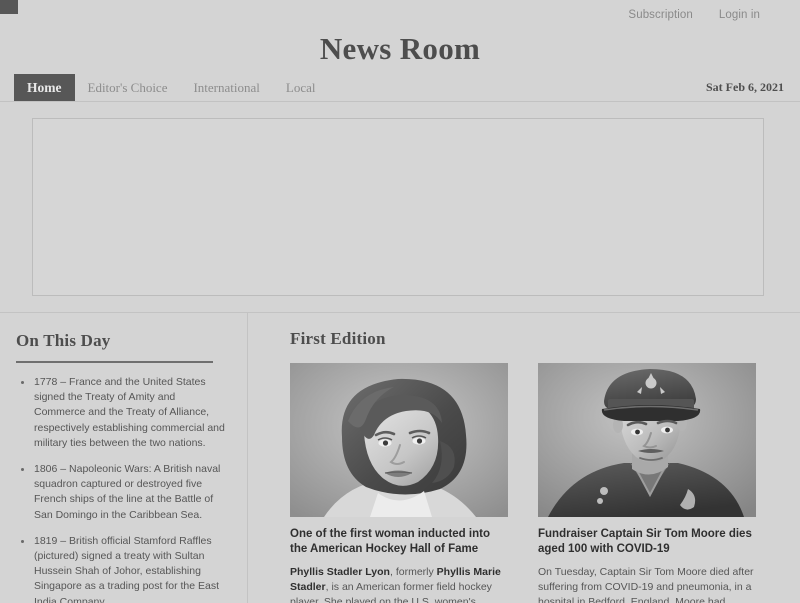  Describe the element at coordinates (660, 15) in the screenshot. I see `subscription-link: Subscription` at that location.